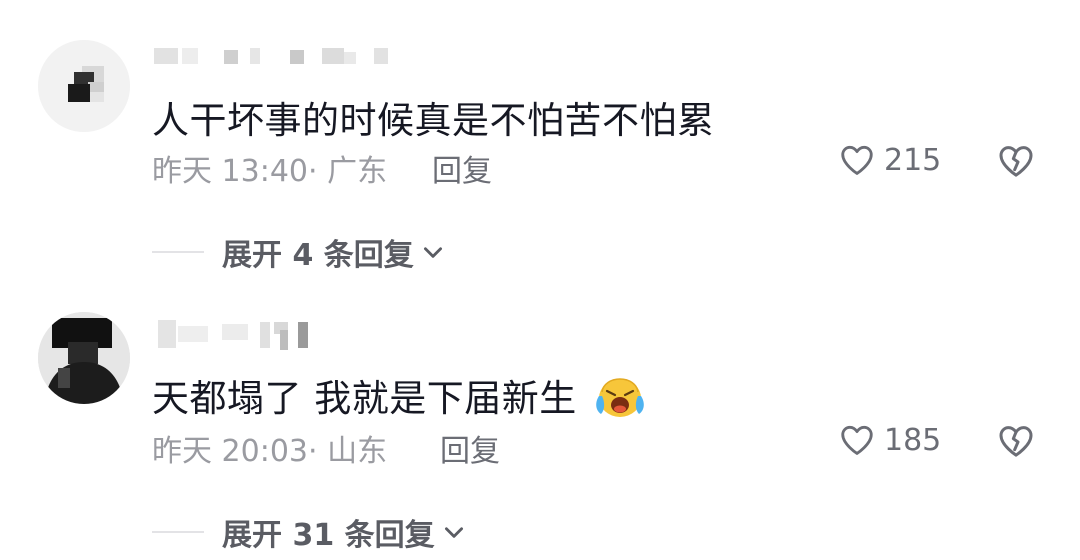  What do you see at coordinates (348, 451) in the screenshot?
I see `comment-location: · 山东` at bounding box center [348, 451].